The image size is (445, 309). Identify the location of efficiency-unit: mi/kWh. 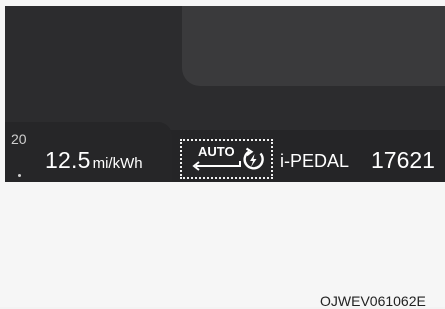
(117, 163).